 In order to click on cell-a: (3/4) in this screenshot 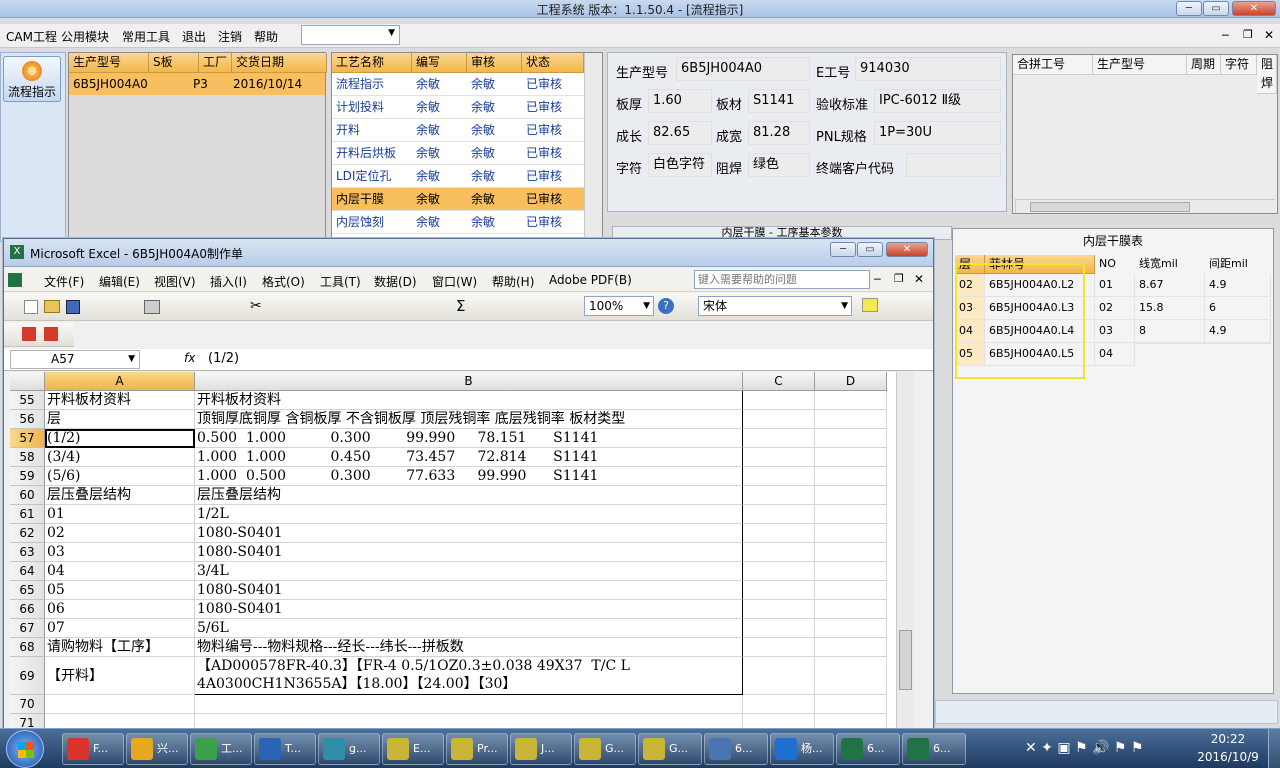, I will do `click(120, 457)`.